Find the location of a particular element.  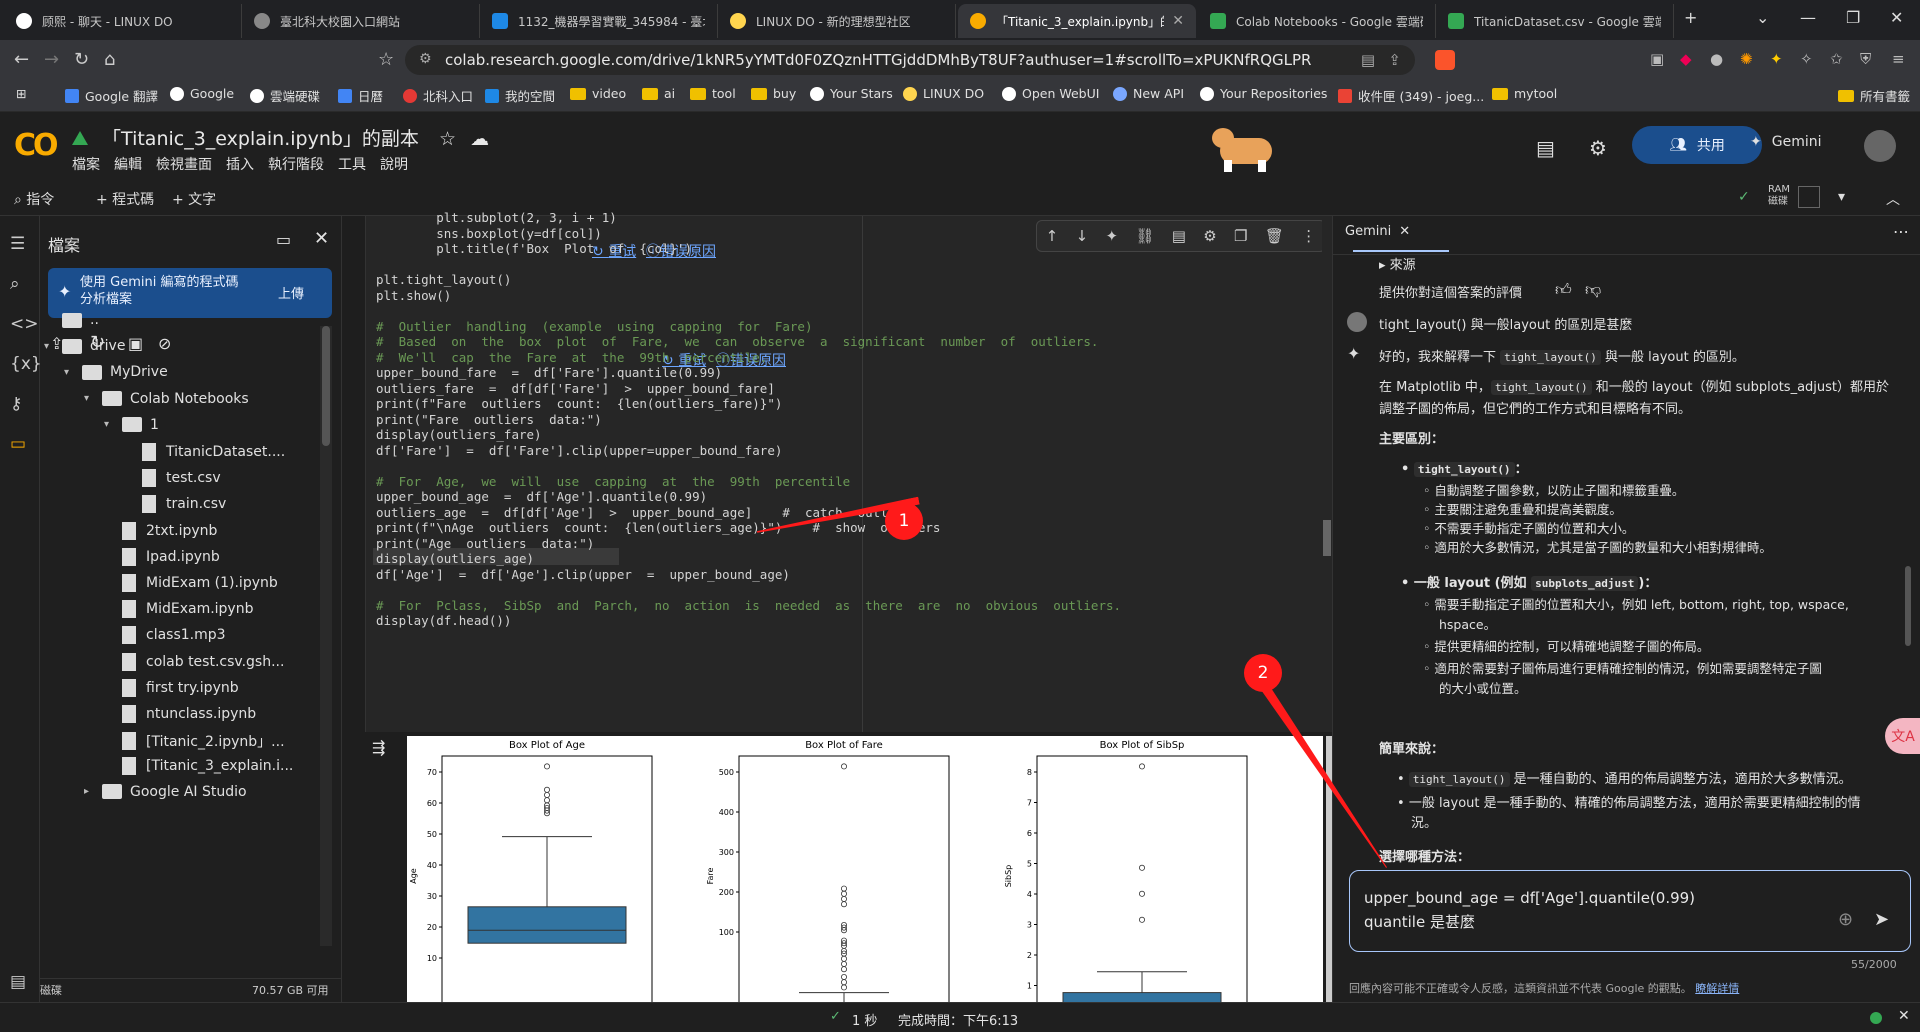

ext-icon-5: ✦ is located at coordinates (1776, 59).